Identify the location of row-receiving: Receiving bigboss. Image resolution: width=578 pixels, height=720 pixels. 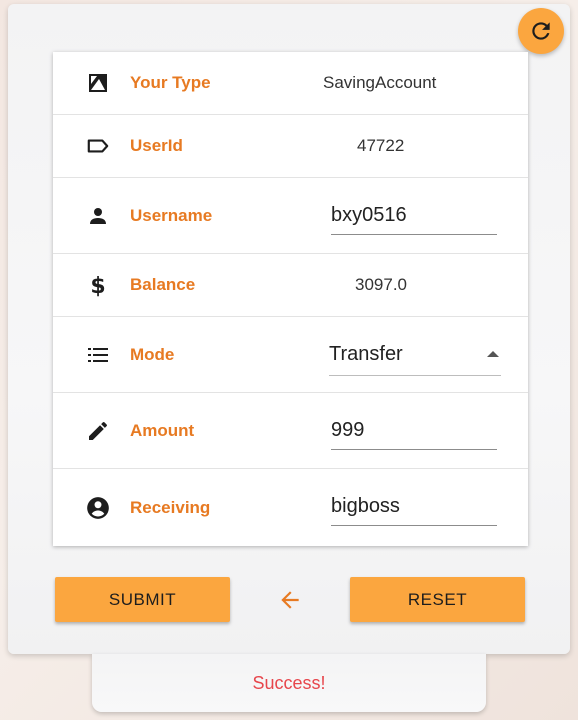
(290, 507).